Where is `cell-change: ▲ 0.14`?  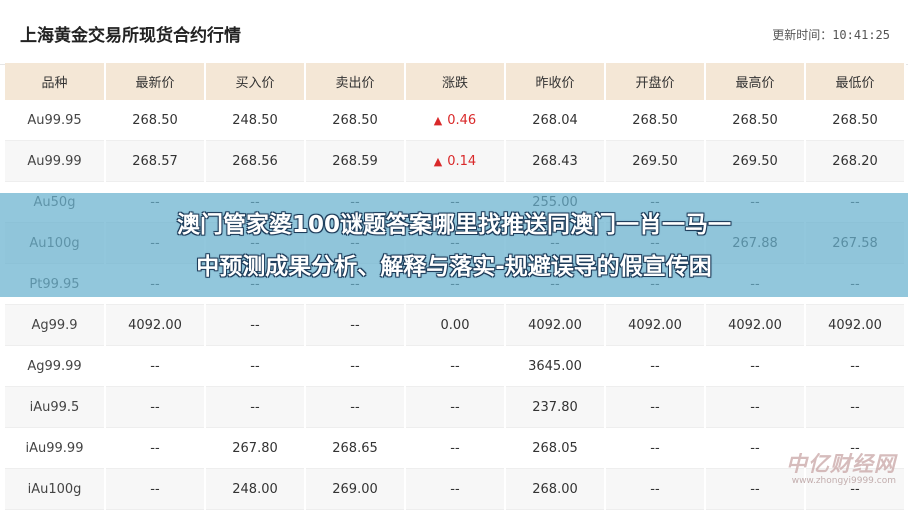 cell-change: ▲ 0.14 is located at coordinates (455, 161).